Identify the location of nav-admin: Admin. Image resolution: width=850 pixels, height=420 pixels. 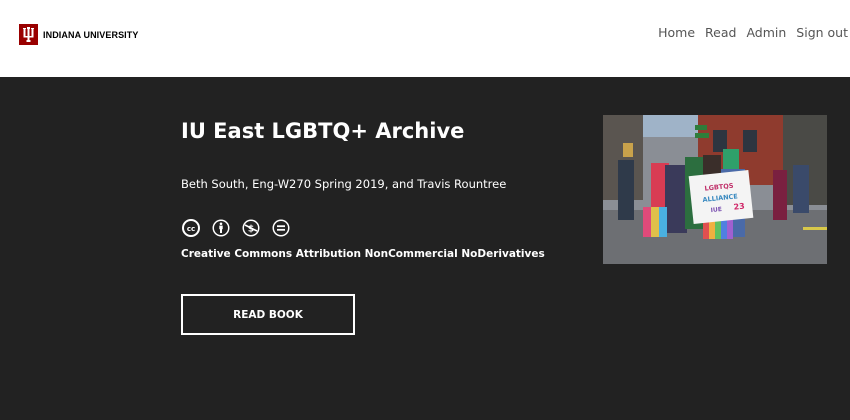
(766, 32).